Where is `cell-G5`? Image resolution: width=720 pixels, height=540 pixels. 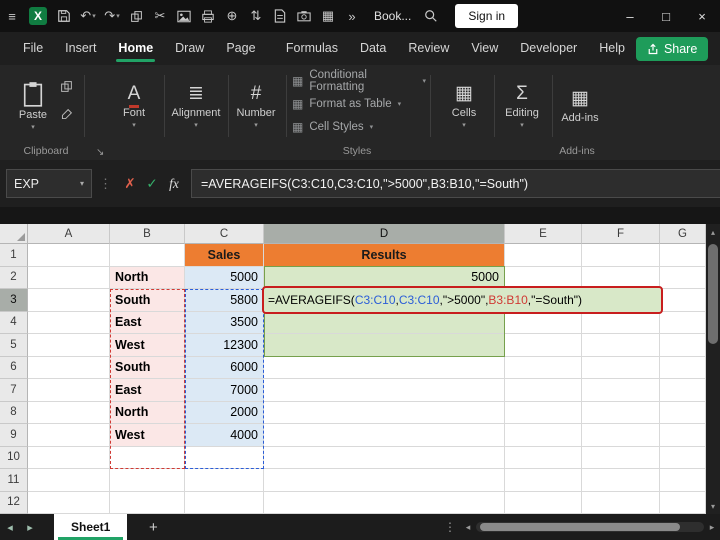 cell-G5 is located at coordinates (683, 345).